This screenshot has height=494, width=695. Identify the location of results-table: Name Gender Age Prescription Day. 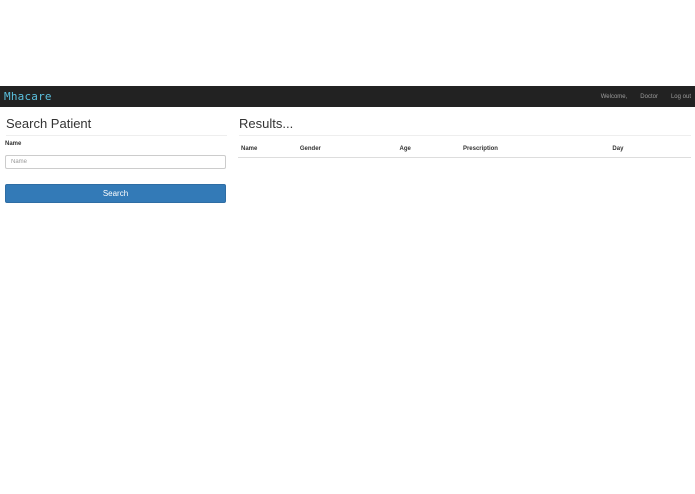
(464, 149).